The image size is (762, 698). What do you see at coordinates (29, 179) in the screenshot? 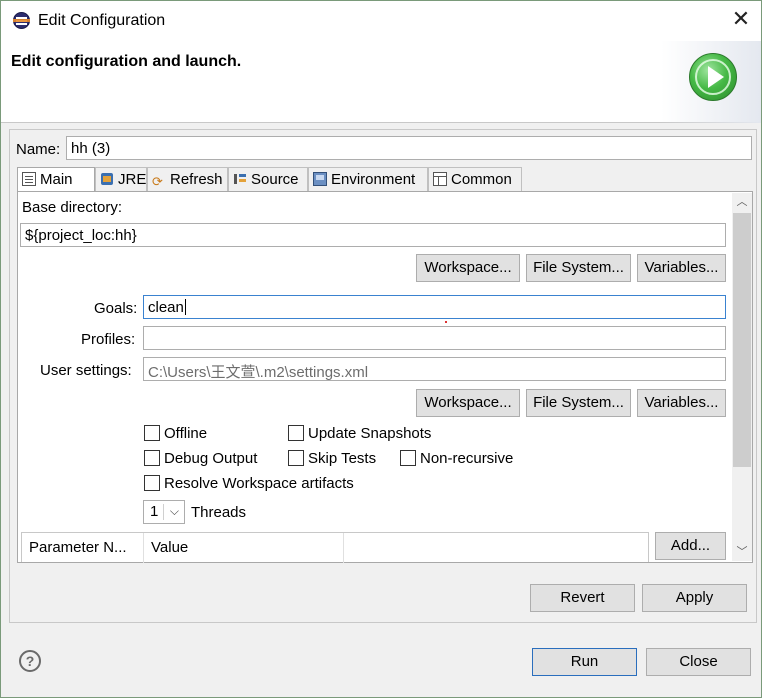
I see `main-tab-icon` at bounding box center [29, 179].